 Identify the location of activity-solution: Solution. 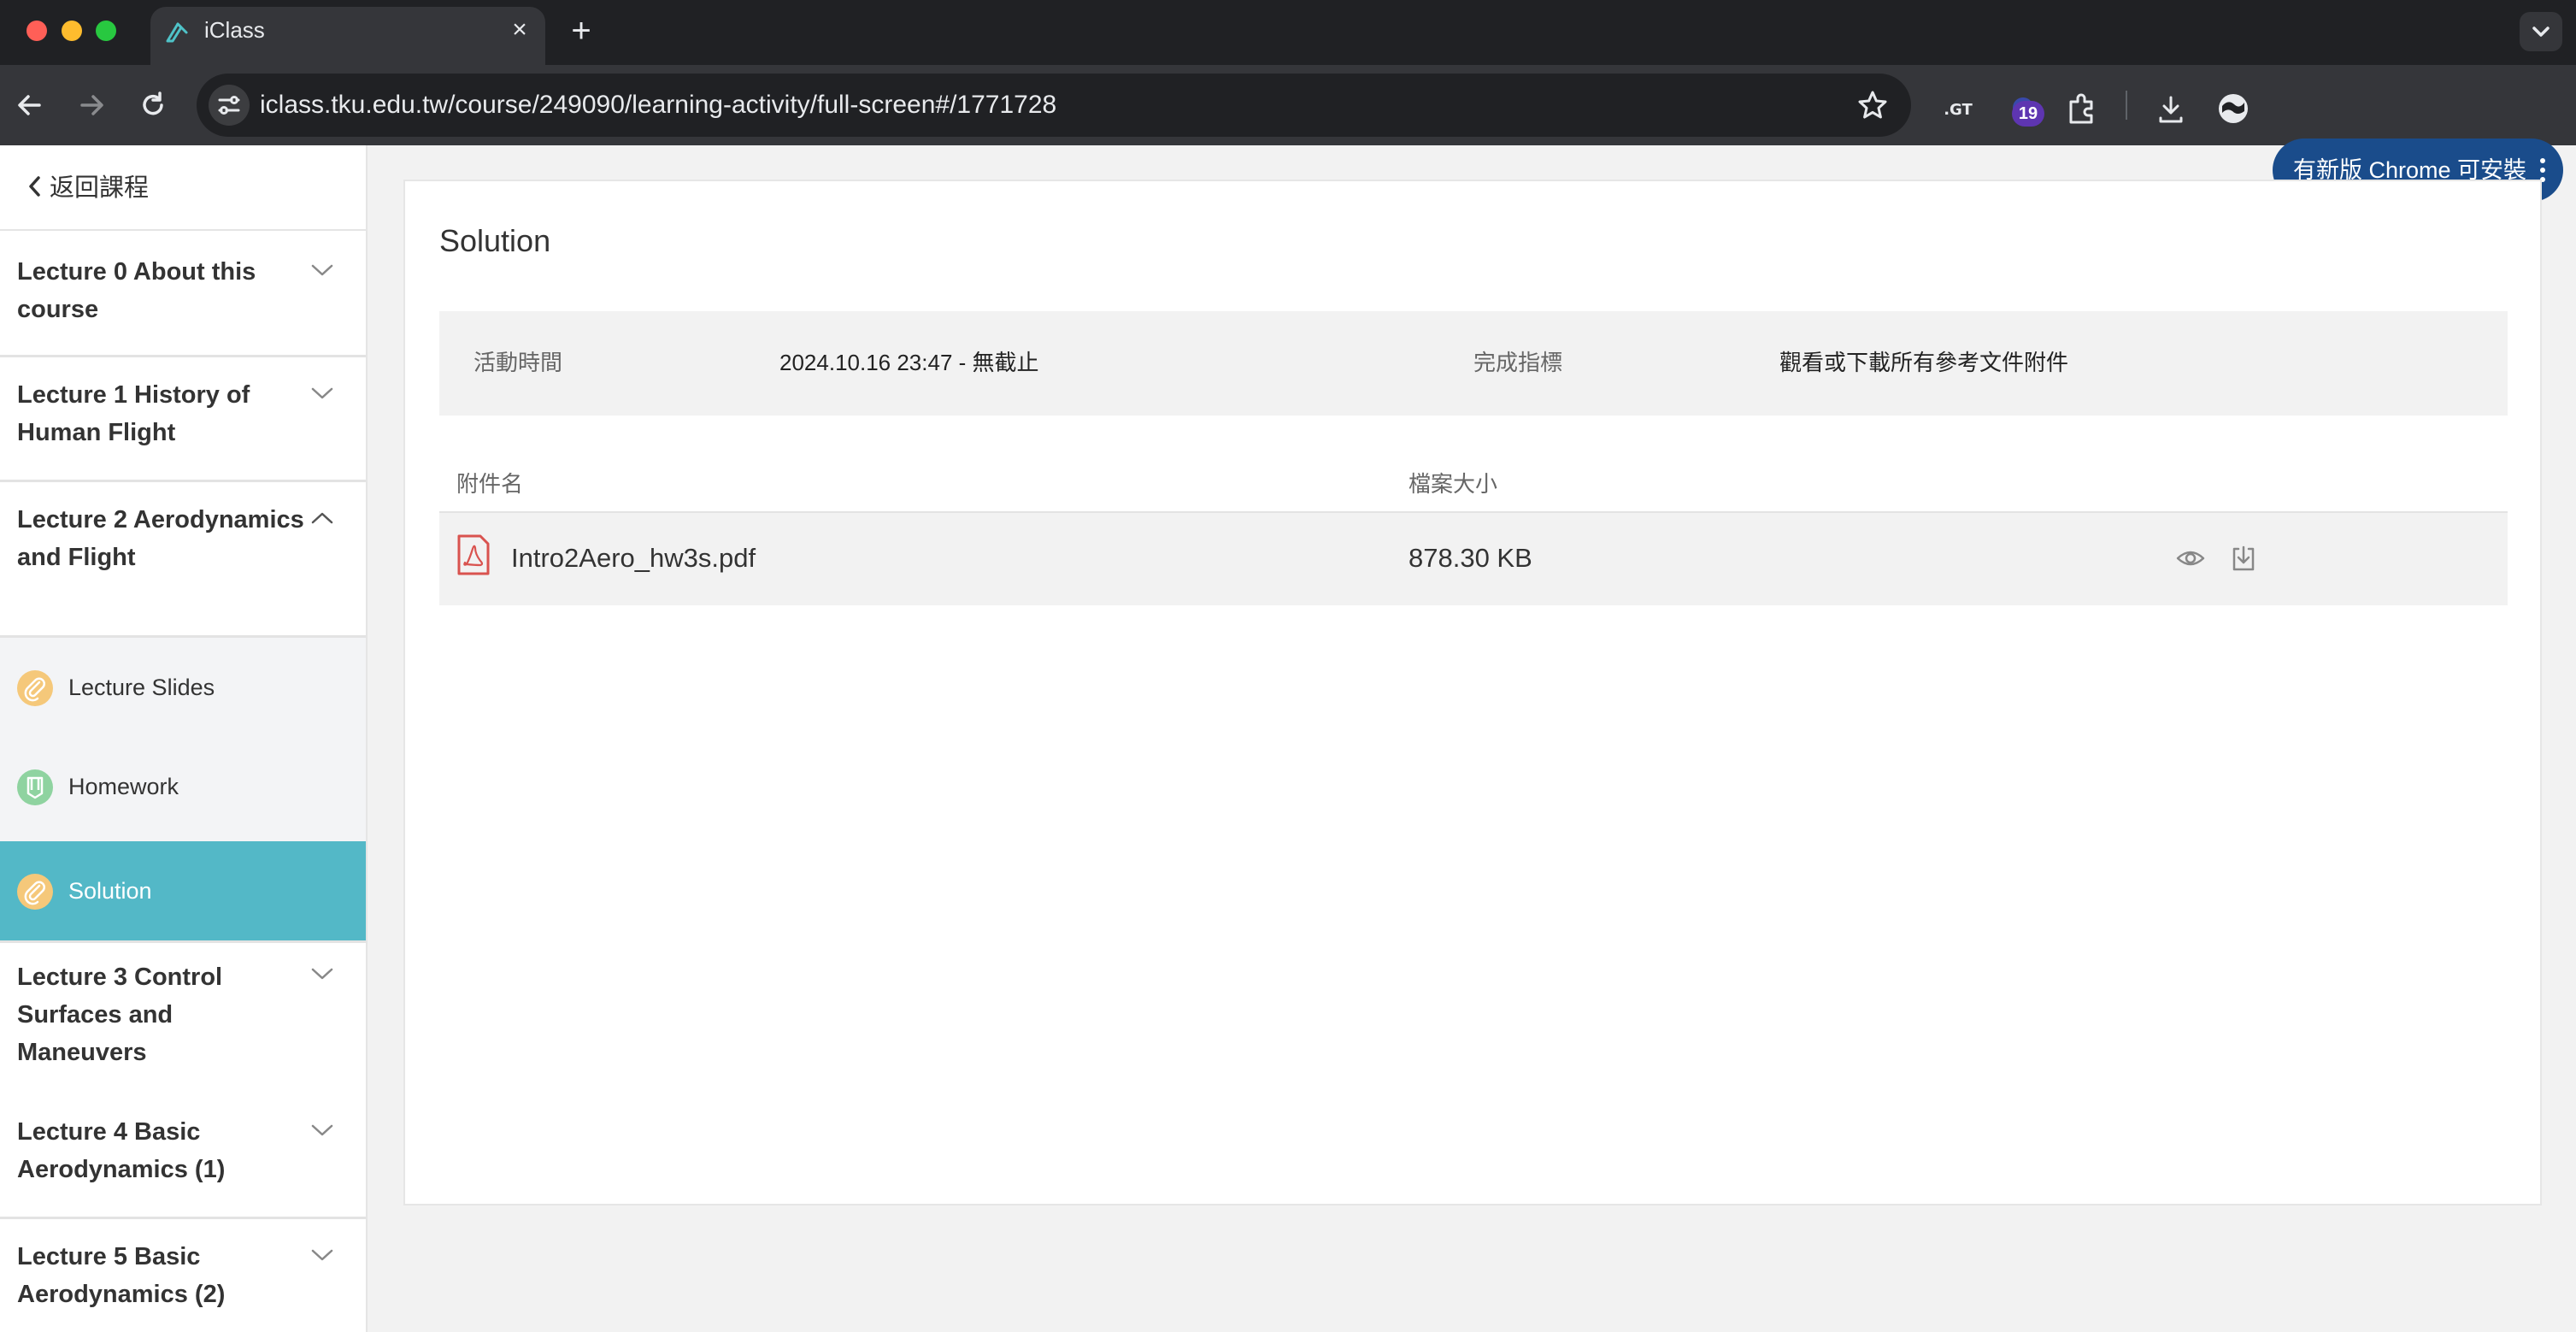
(183, 890).